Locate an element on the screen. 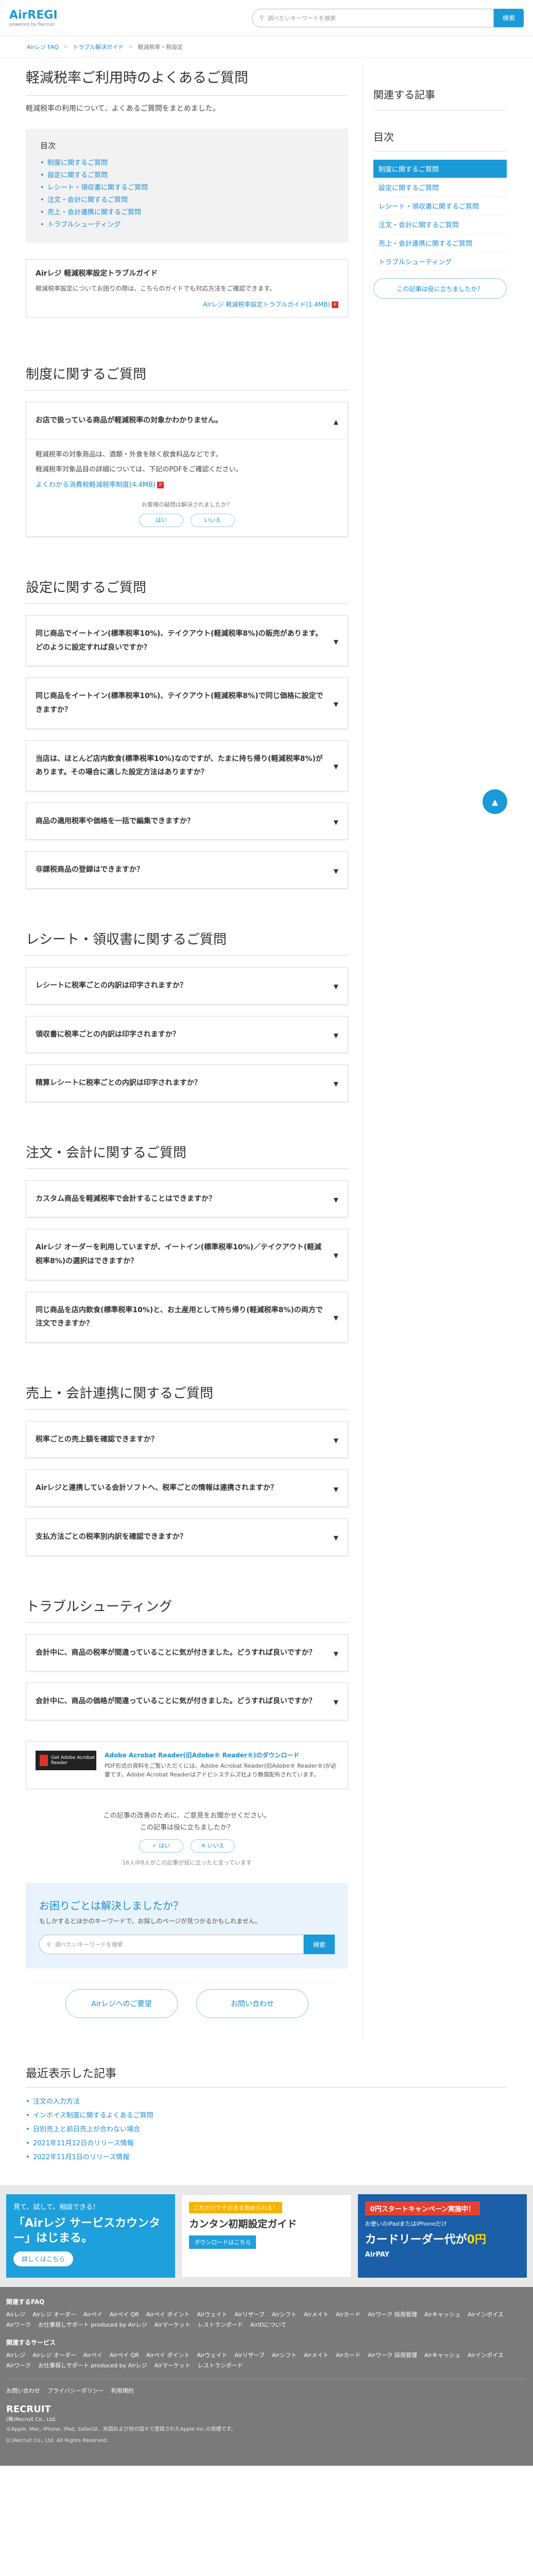 The width and height of the screenshot is (533, 2576). toc-item: トラブルシューティング is located at coordinates (187, 225).